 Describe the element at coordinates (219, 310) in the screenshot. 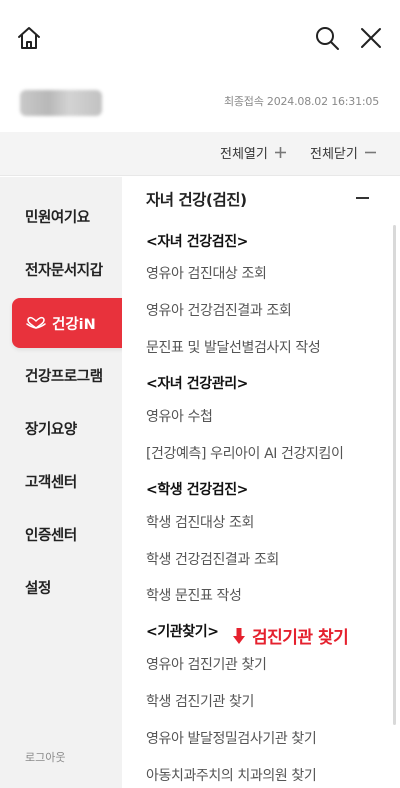

I see `menu-link: 영유아 건강검진결과 조회` at that location.